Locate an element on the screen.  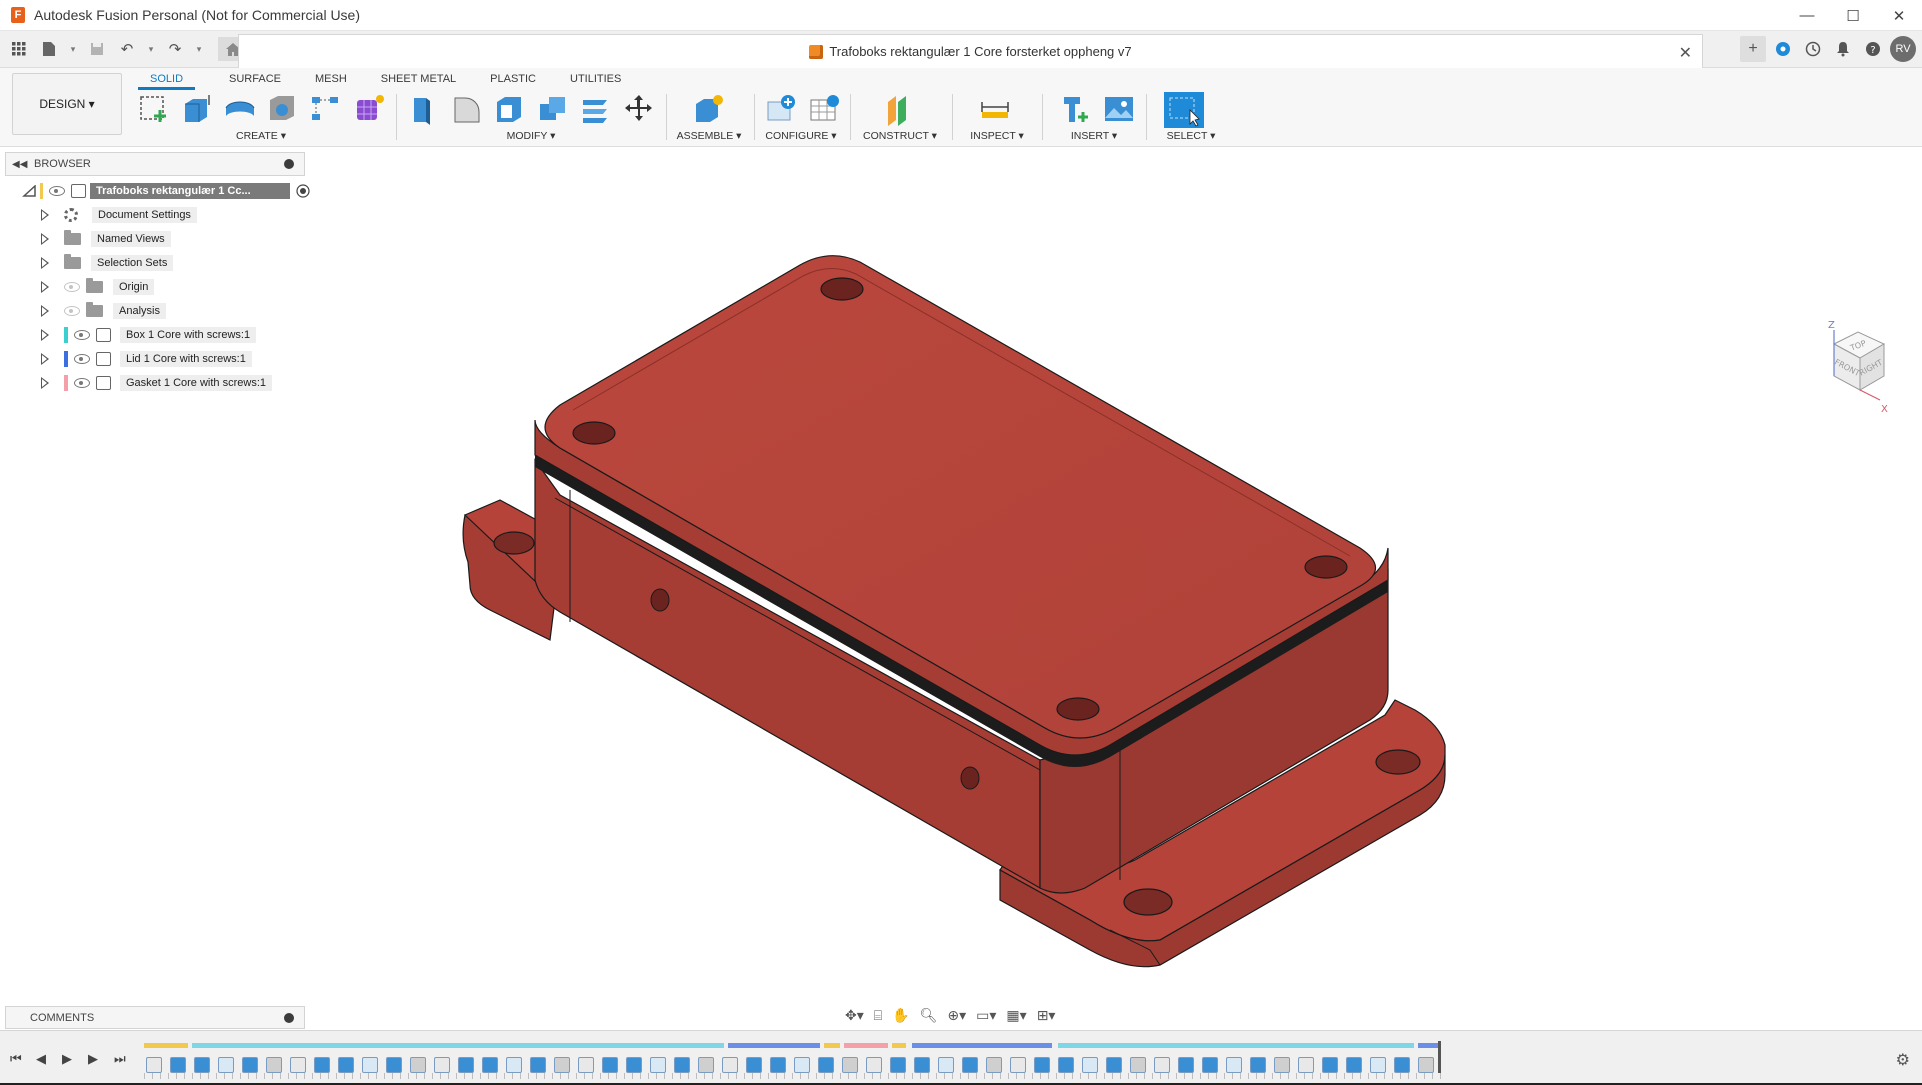
tree-item-label: Box 1 Core with screws:1 is located at coordinates (188, 335).